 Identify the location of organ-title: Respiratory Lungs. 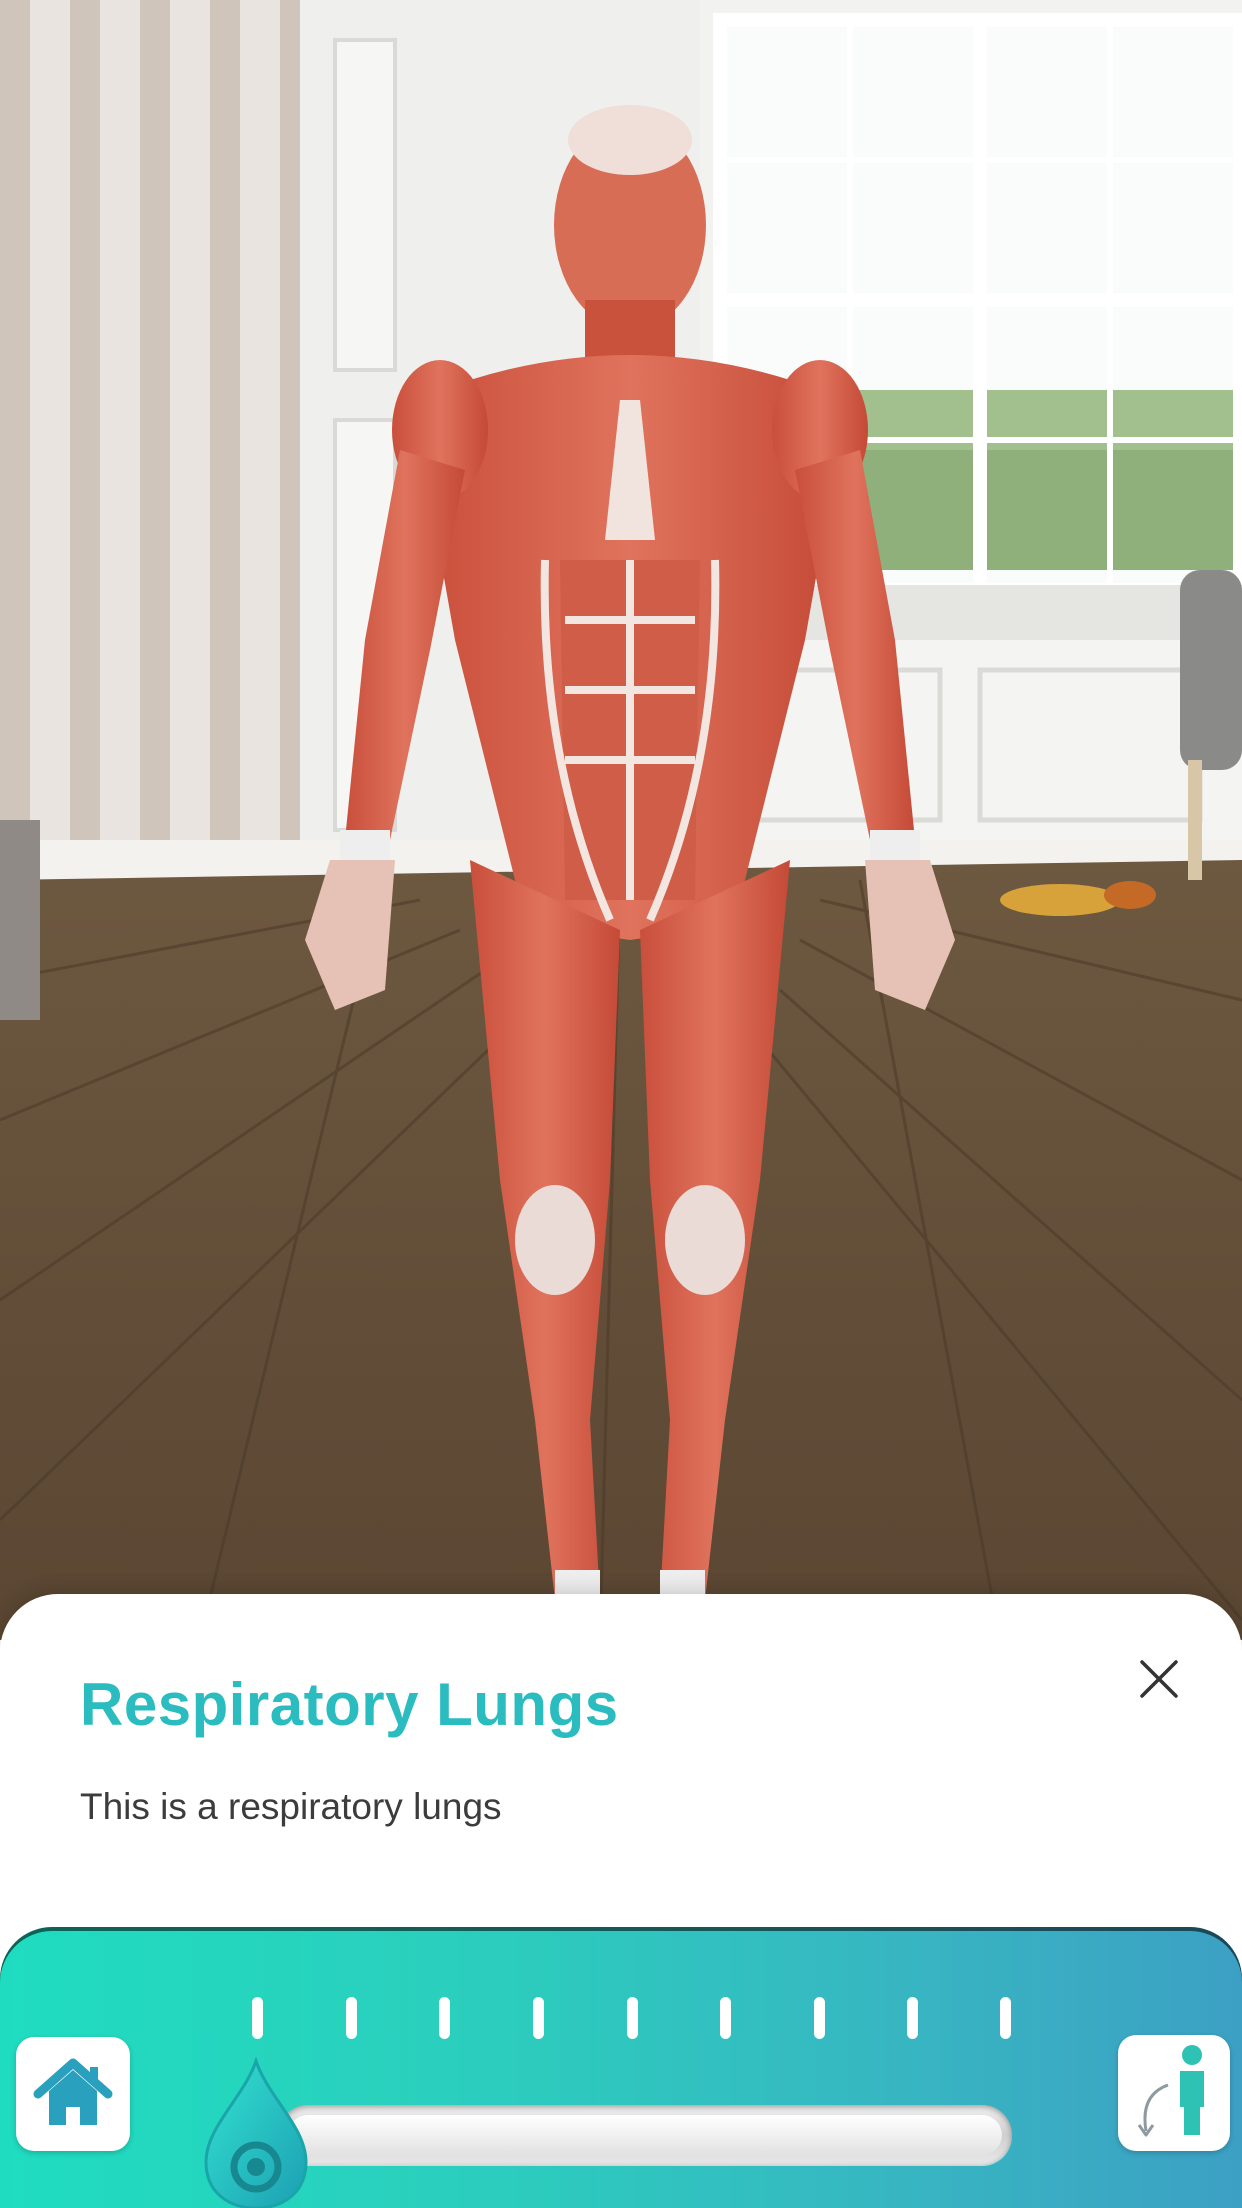
(349, 1704).